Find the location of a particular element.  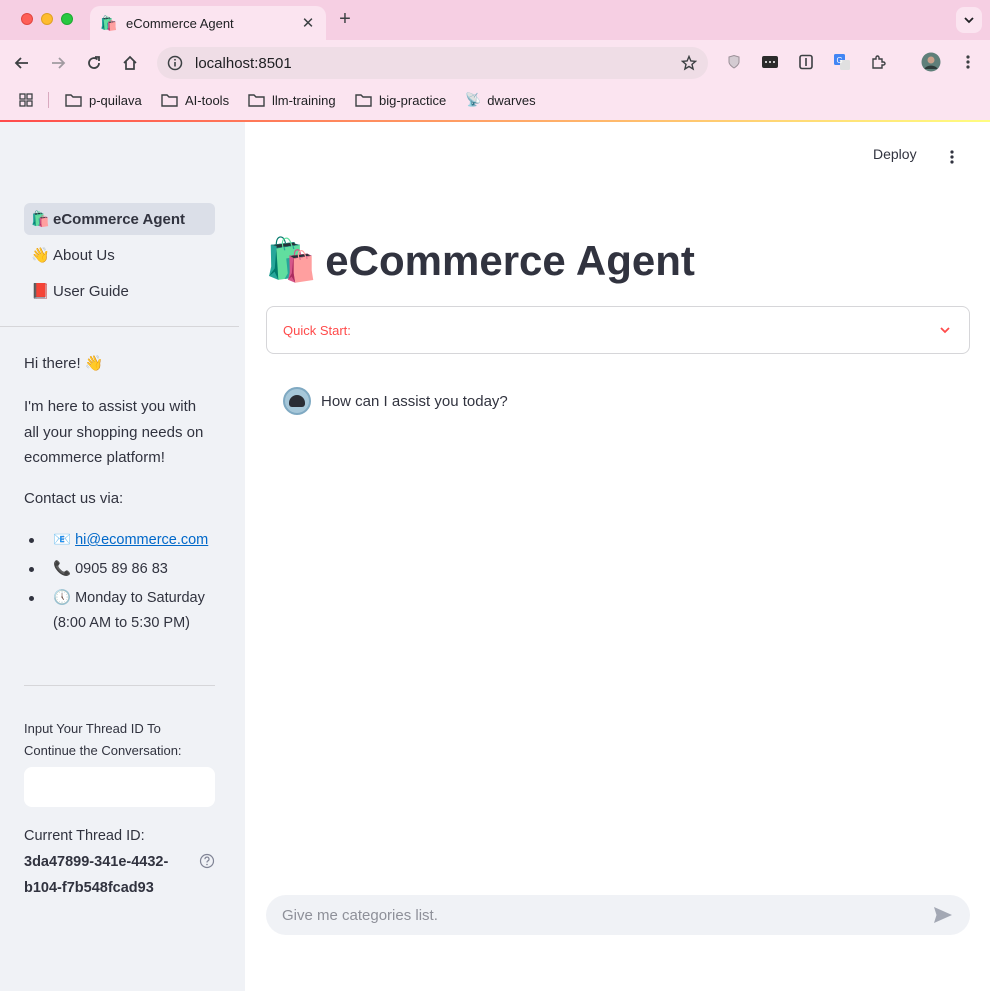

phone-number: 0905 89 86 83 is located at coordinates (121, 569).